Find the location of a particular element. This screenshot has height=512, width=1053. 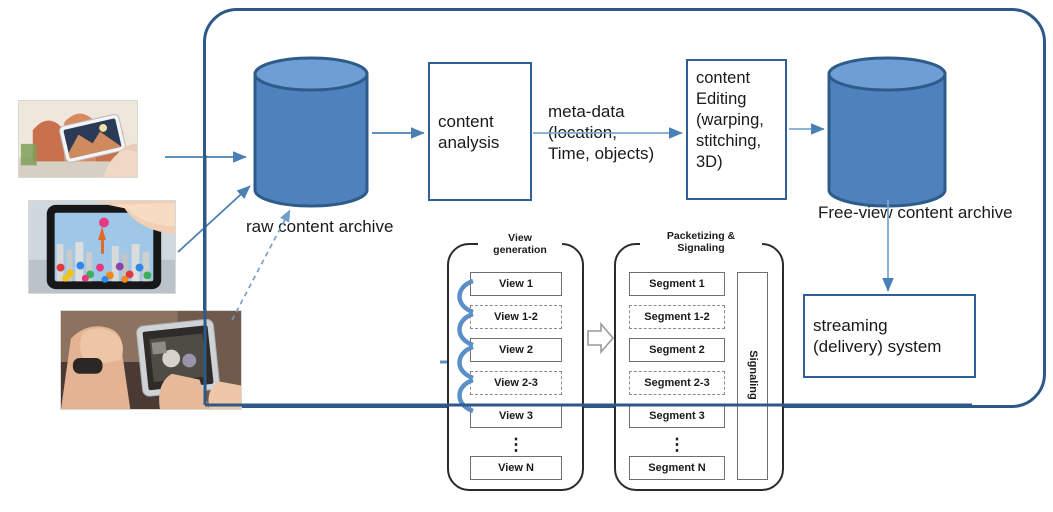

view-item-3: View 3 is located at coordinates (516, 416).